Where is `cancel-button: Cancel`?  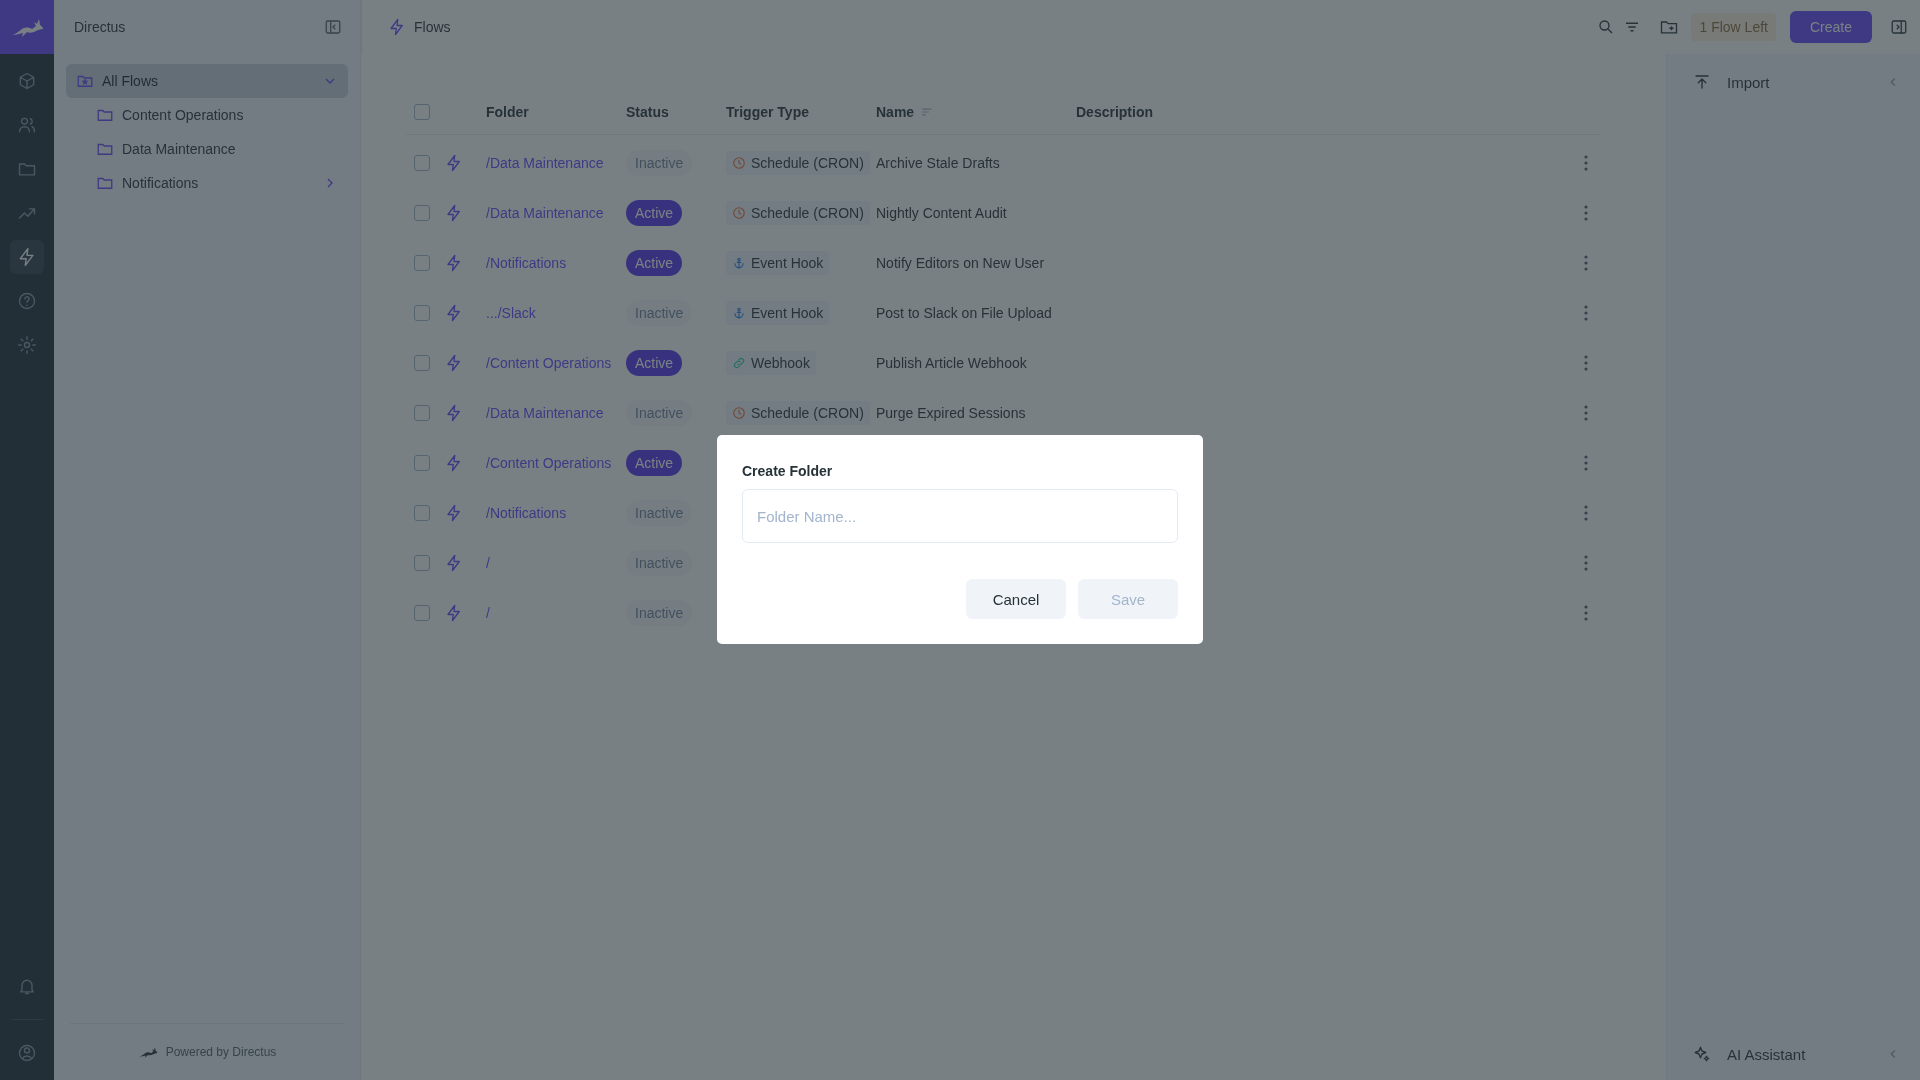
cancel-button: Cancel is located at coordinates (1016, 599).